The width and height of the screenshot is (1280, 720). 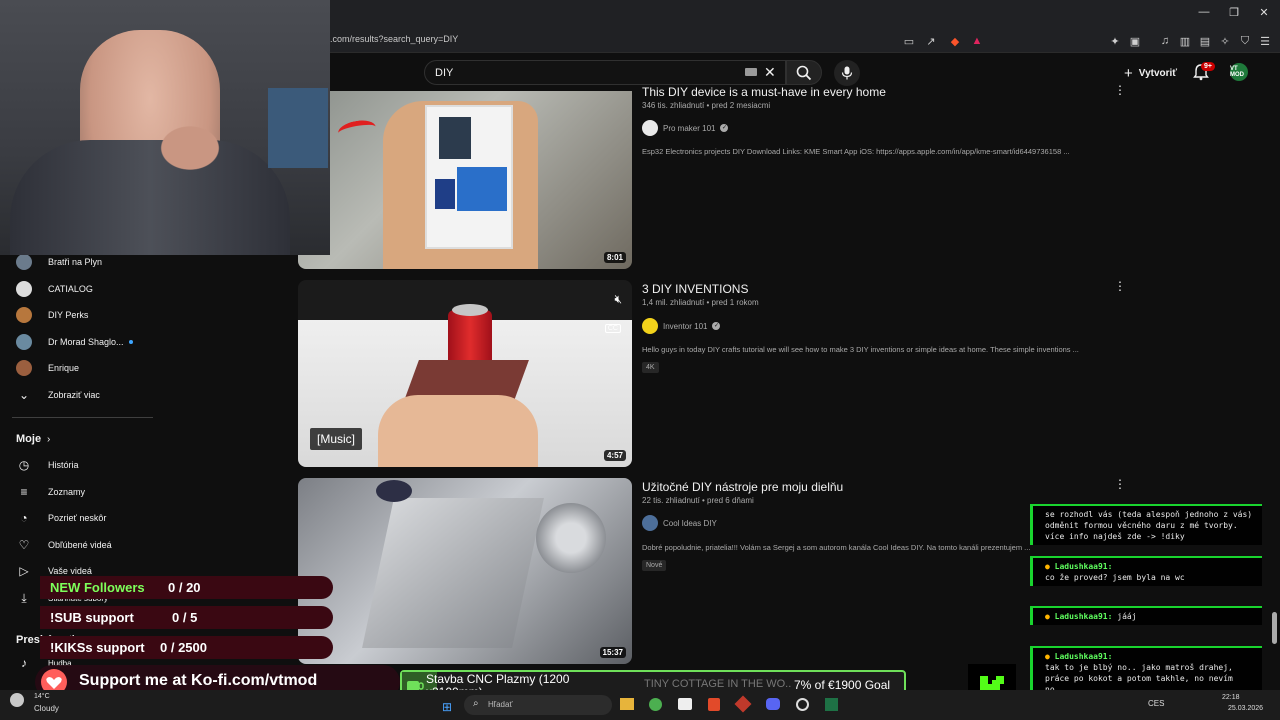 What do you see at coordinates (183, 647) in the screenshot?
I see `goal-value: 0 / 2500` at bounding box center [183, 647].